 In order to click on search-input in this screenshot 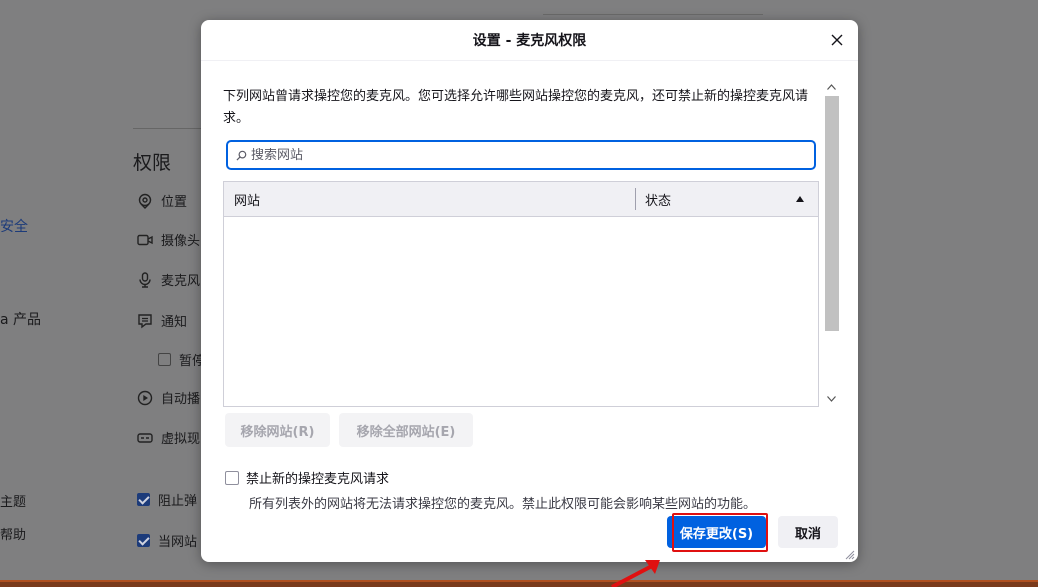, I will do `click(521, 155)`.